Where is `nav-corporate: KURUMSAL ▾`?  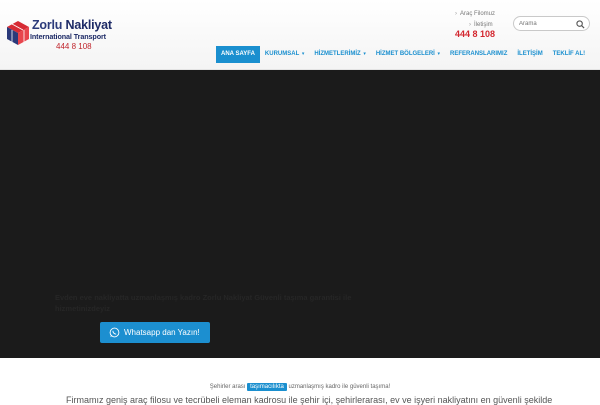
nav-corporate: KURUMSAL ▾ is located at coordinates (284, 54).